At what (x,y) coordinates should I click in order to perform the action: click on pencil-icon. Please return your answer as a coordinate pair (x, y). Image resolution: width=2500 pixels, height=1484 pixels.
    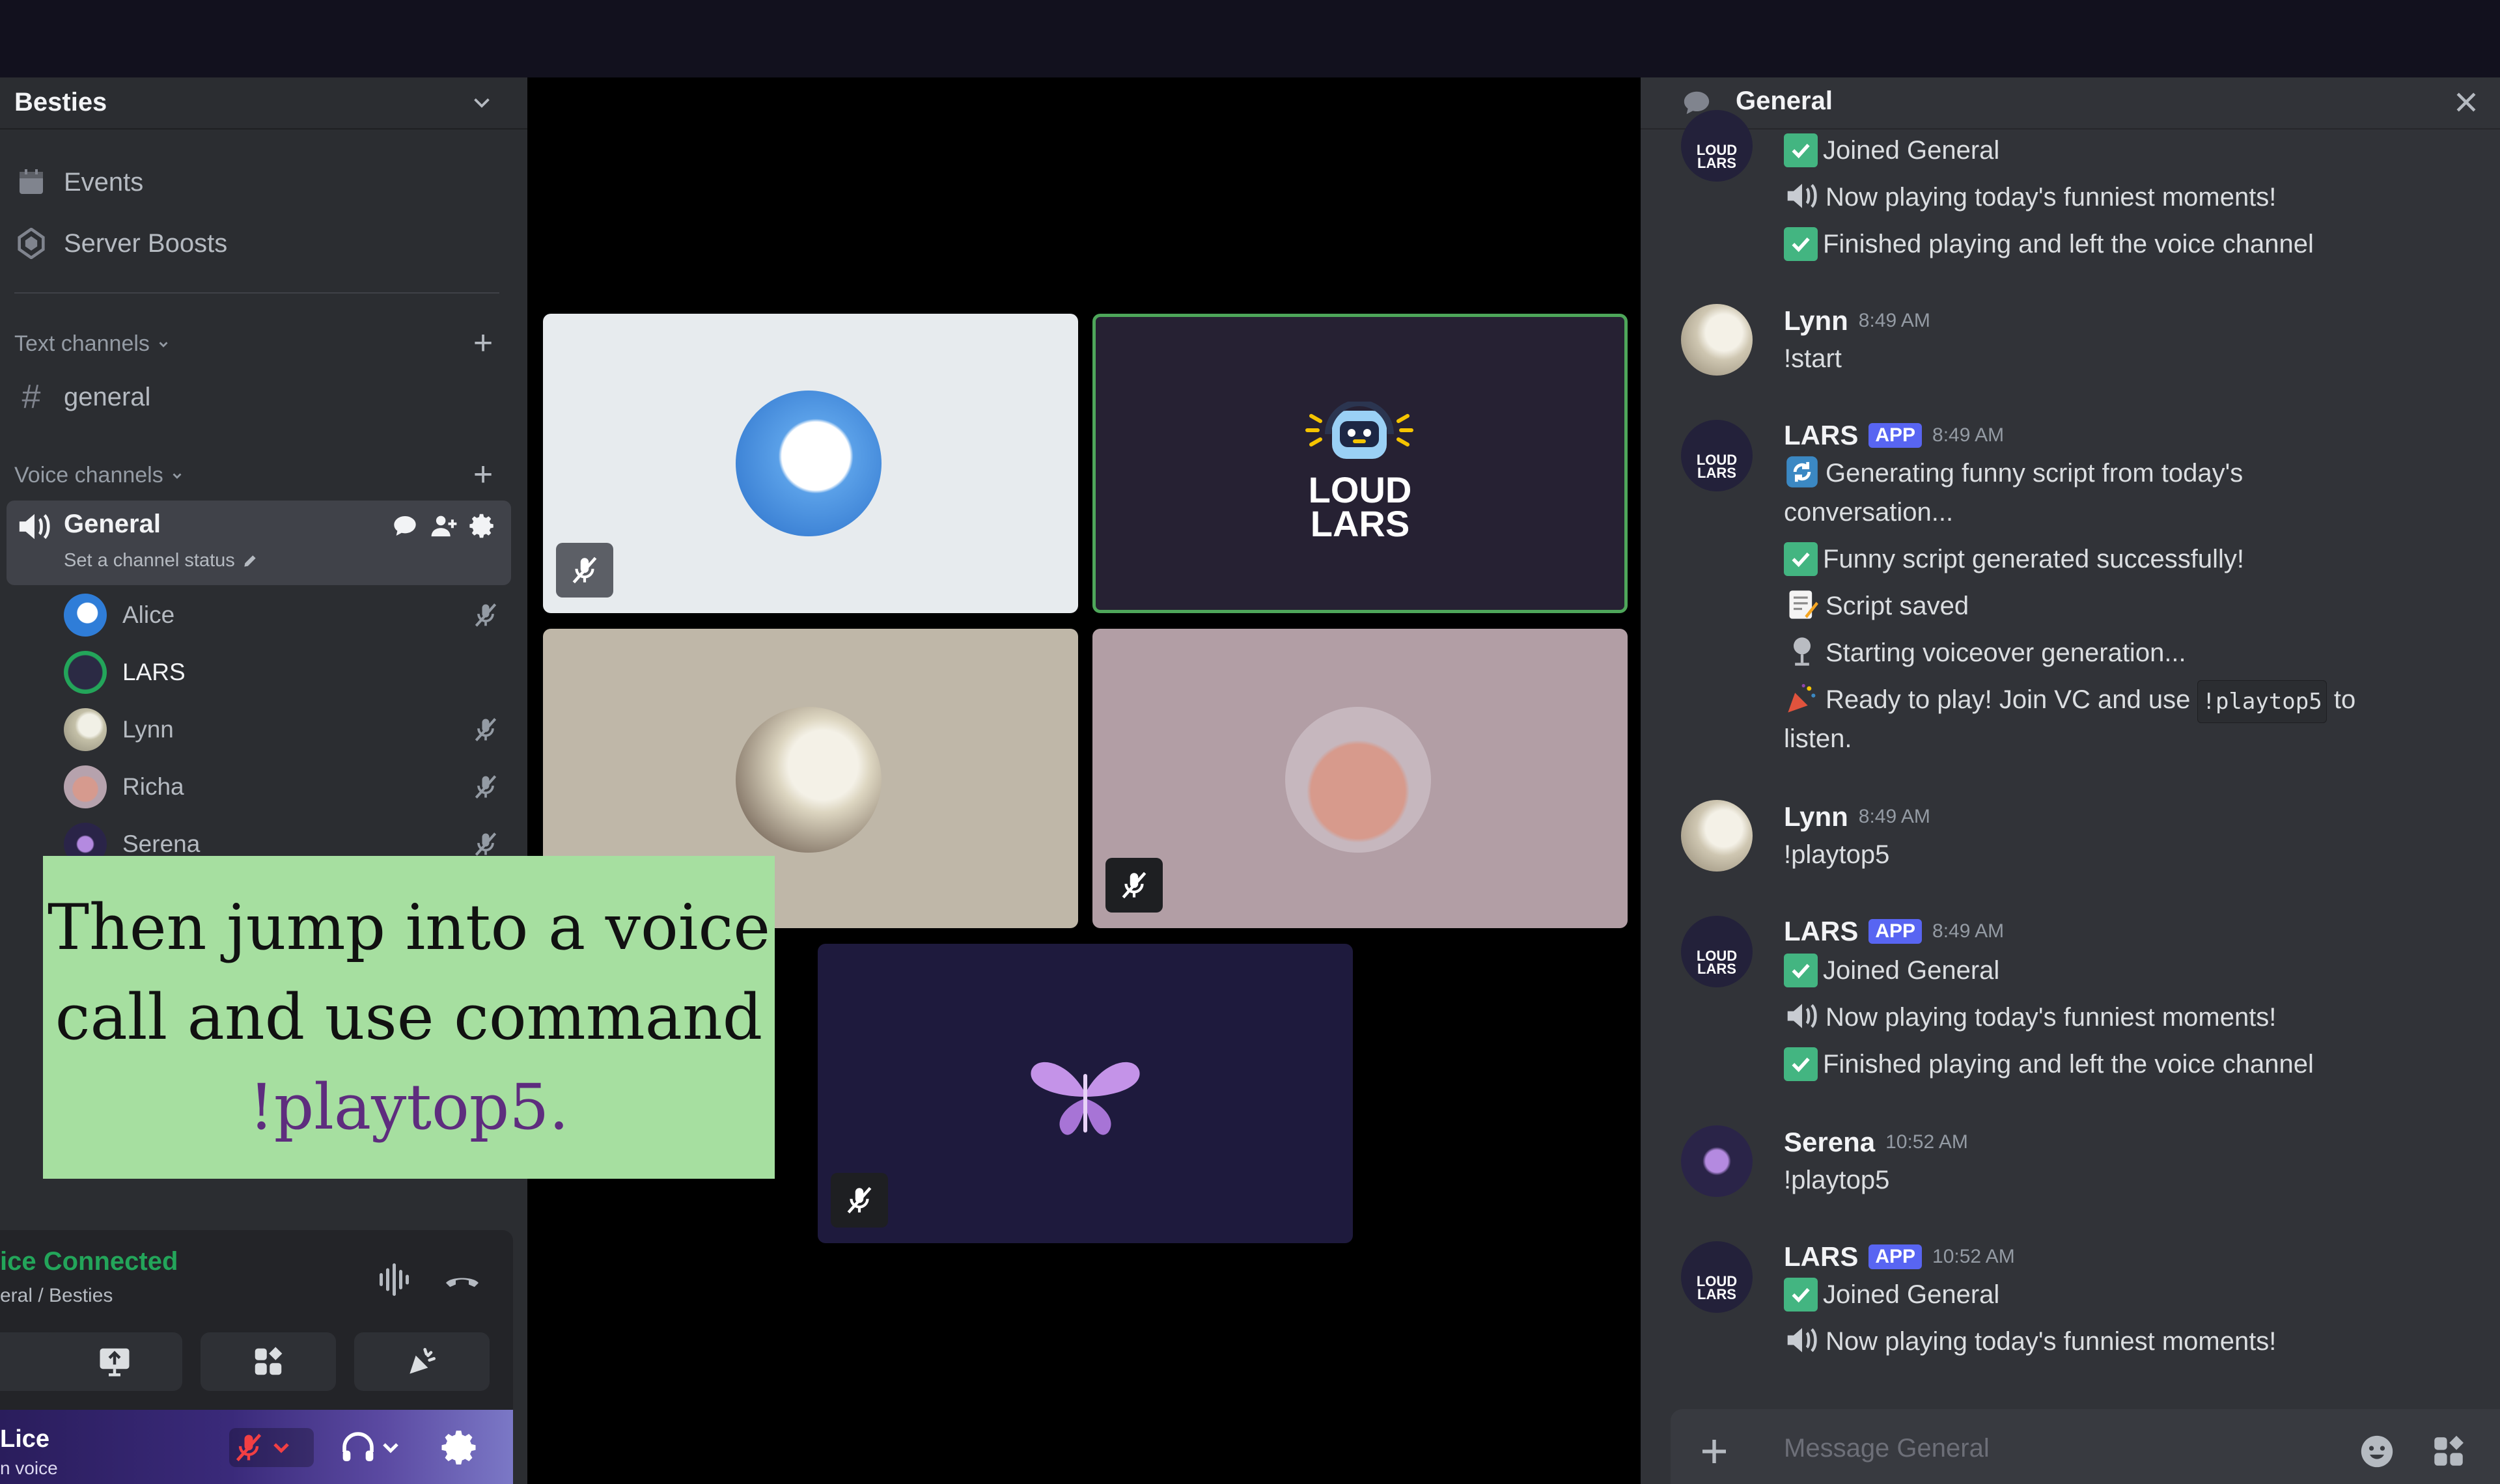
    Looking at the image, I should click on (250, 561).